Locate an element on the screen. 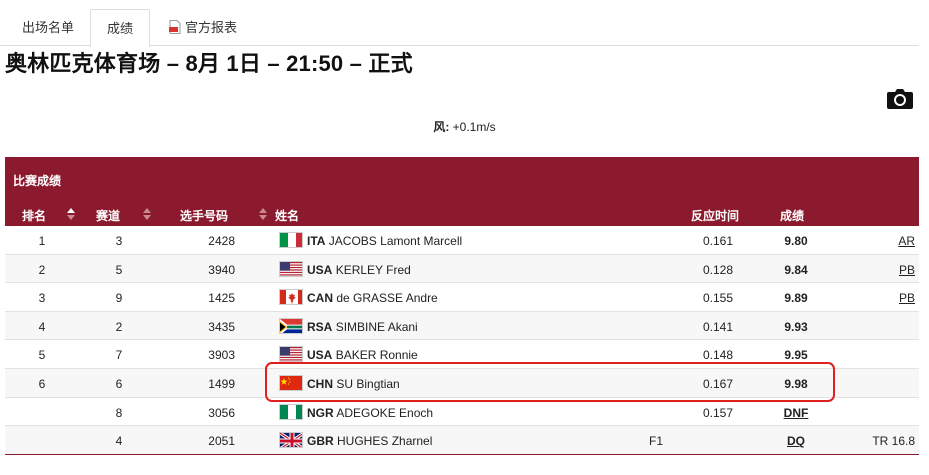  lane-cell: 4 is located at coordinates (119, 441).